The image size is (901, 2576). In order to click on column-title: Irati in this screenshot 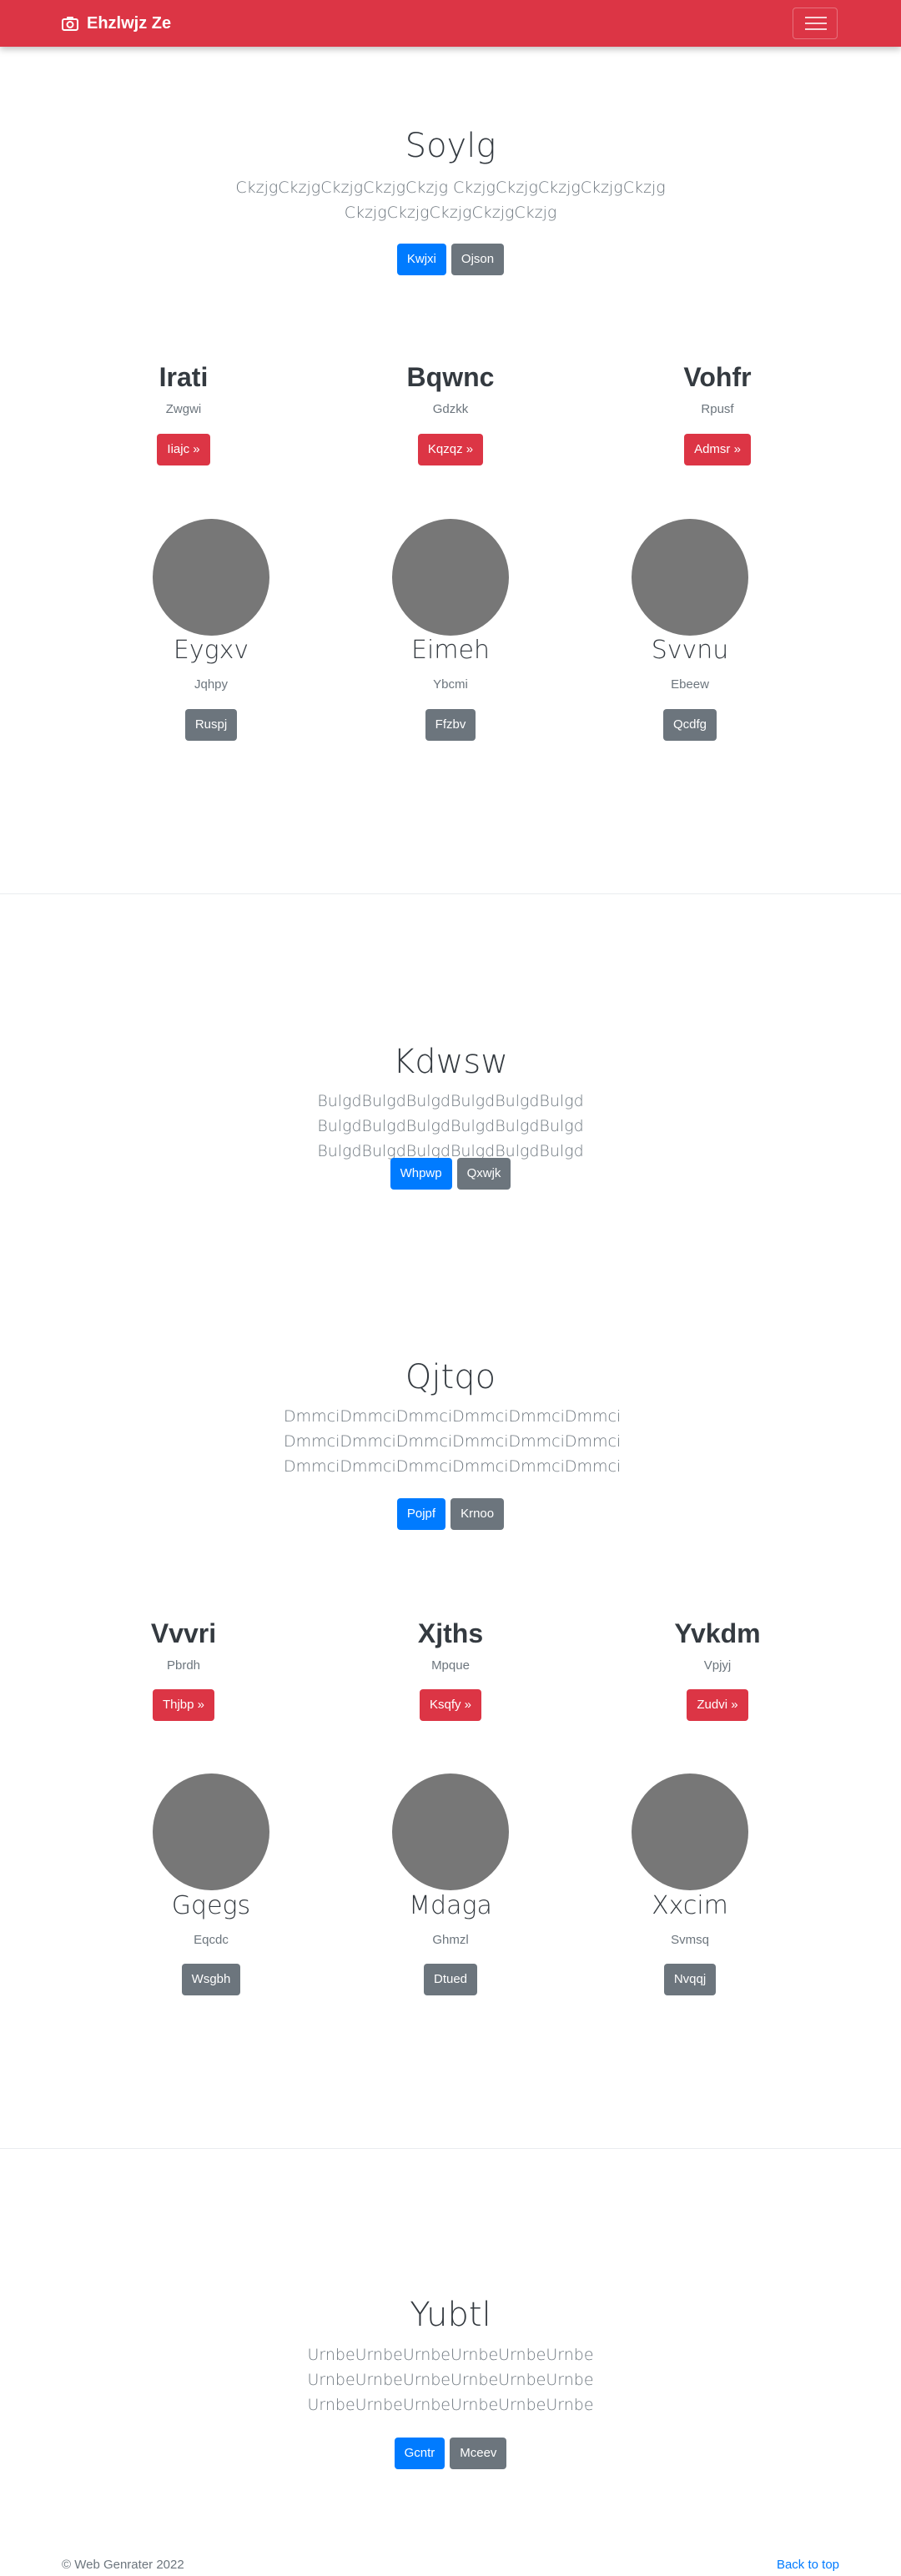, I will do `click(184, 377)`.